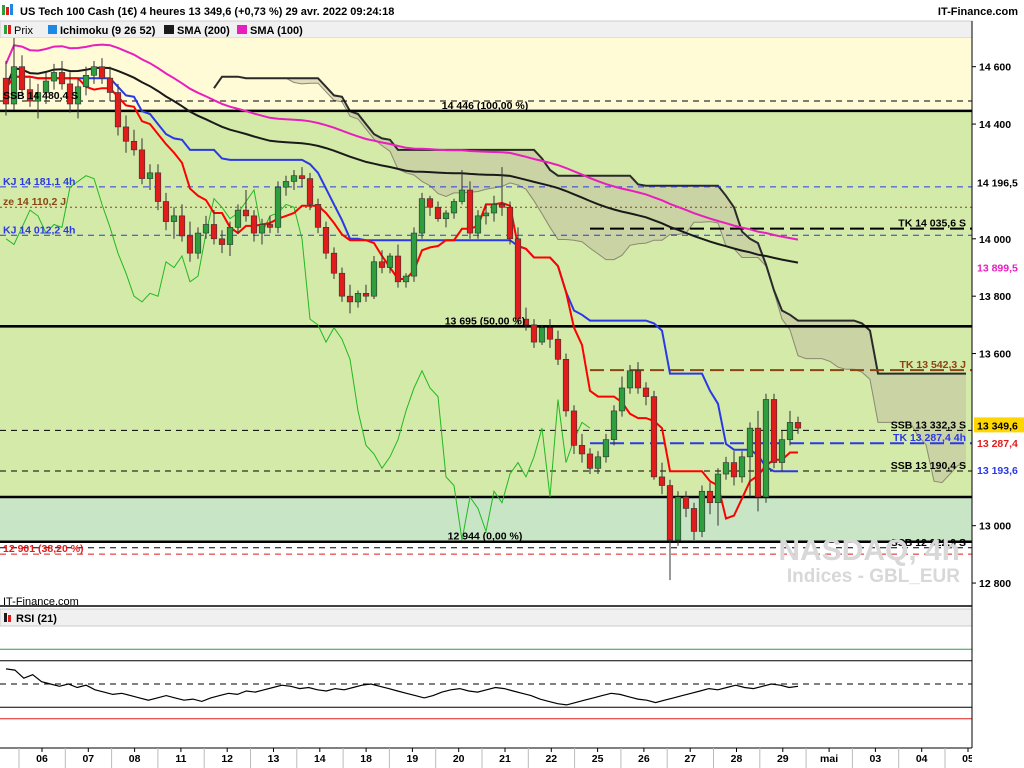  What do you see at coordinates (242, 29) in the screenshot?
I see `square-icon-magenta` at bounding box center [242, 29].